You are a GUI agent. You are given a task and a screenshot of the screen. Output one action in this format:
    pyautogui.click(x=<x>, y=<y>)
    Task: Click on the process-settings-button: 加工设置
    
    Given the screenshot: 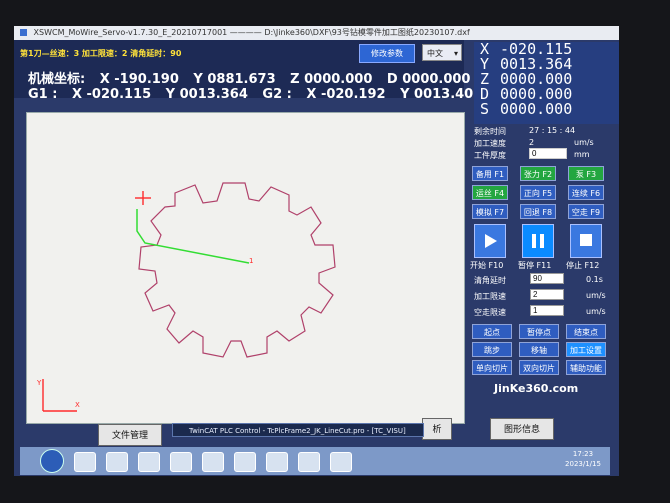 What is the action you would take?
    pyautogui.click(x=586, y=349)
    